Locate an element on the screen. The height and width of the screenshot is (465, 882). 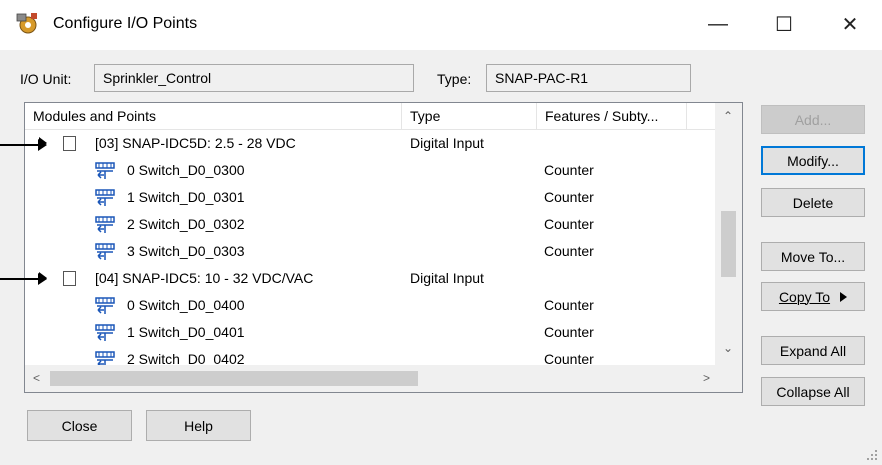
horizontal-scrollbar: < > is located at coordinates (383, 378).